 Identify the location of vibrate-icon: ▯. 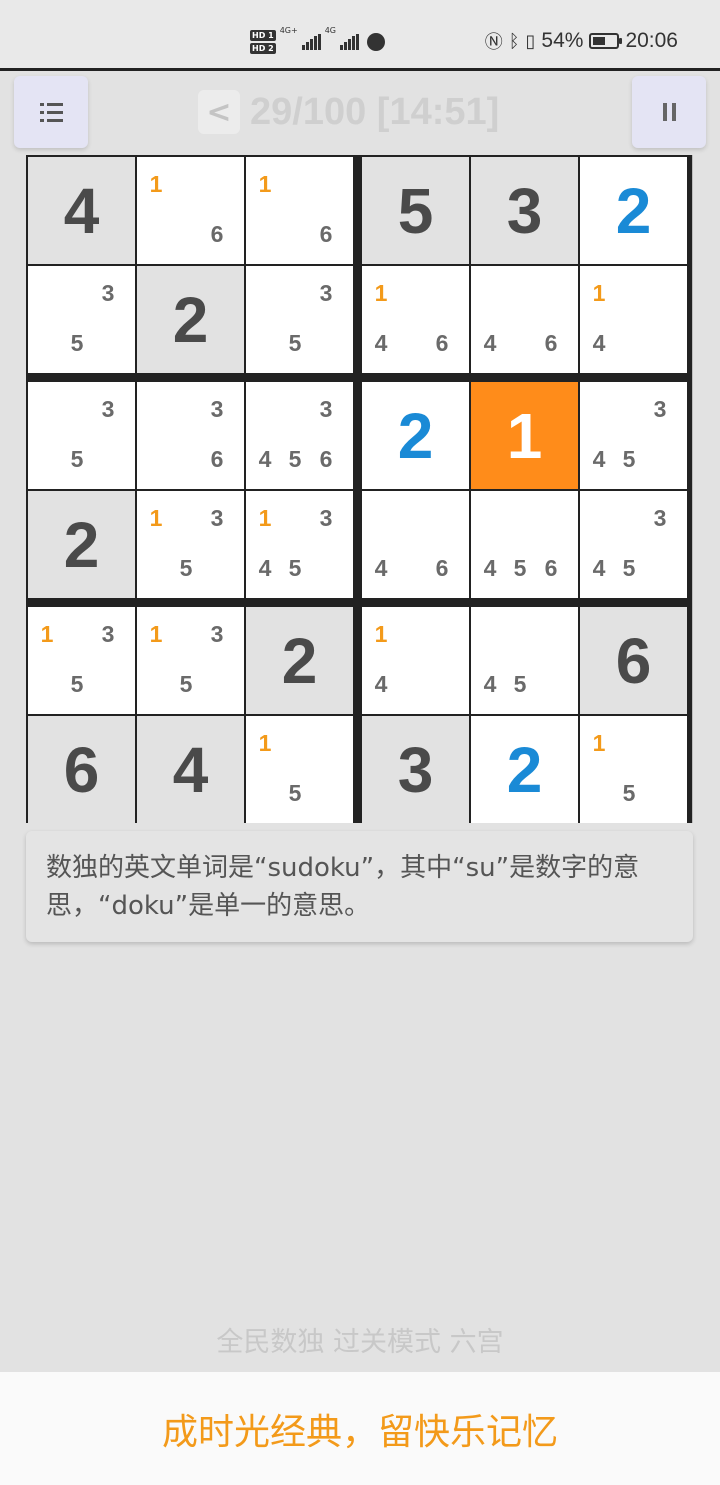
(530, 41).